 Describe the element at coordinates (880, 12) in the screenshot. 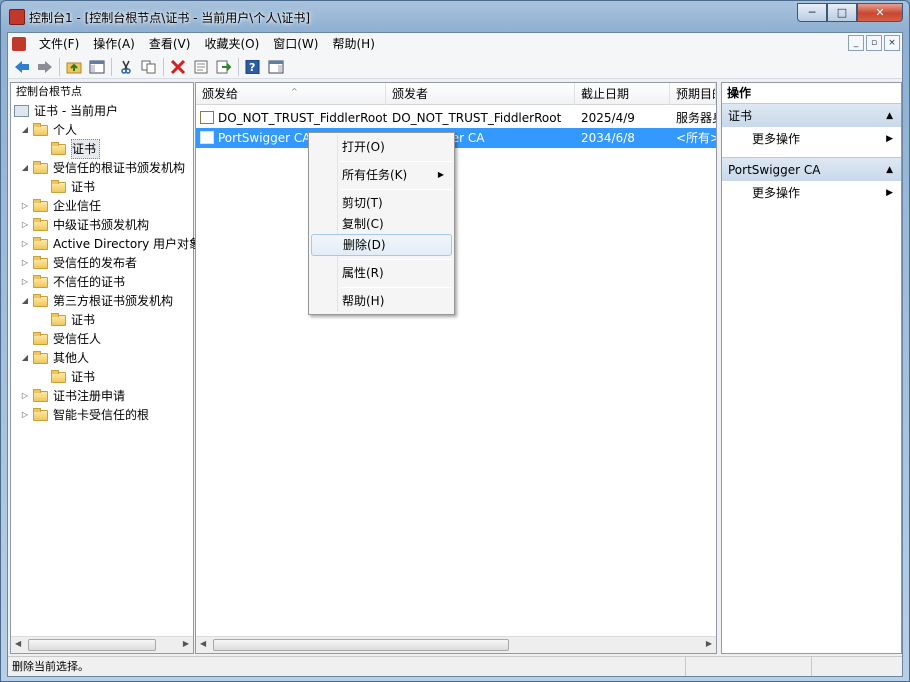

I see `close-button: ✕` at that location.